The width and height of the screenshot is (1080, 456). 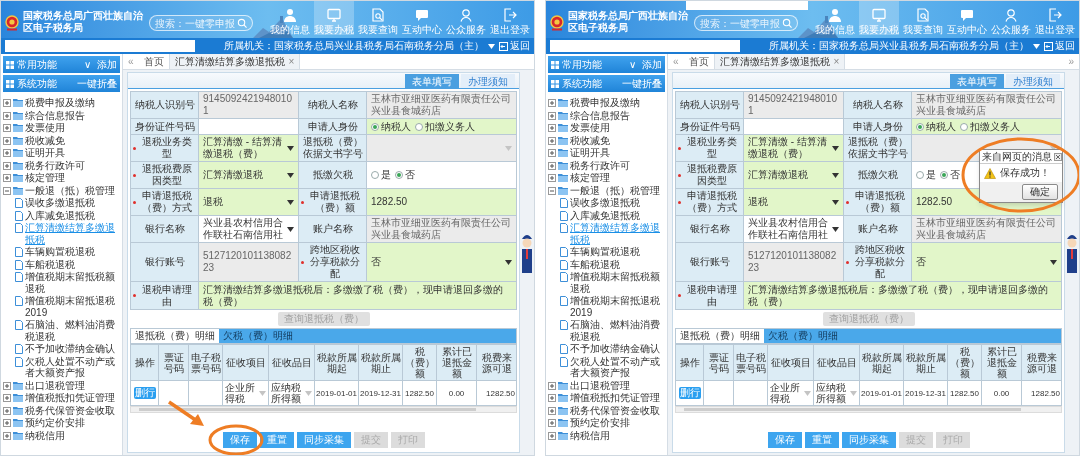 What do you see at coordinates (1025, 173) in the screenshot?
I see `dialog-message: 保存成功！` at bounding box center [1025, 173].